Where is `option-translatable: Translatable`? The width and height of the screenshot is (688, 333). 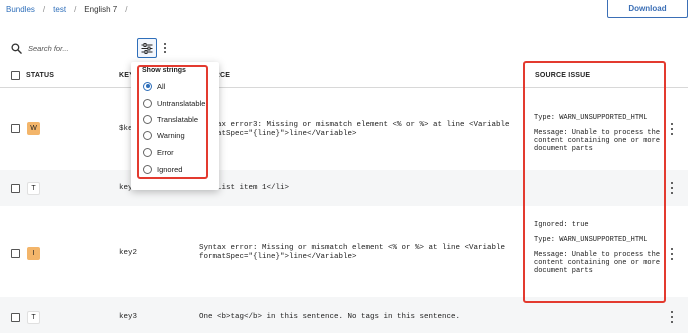
option-translatable: Translatable is located at coordinates (170, 119).